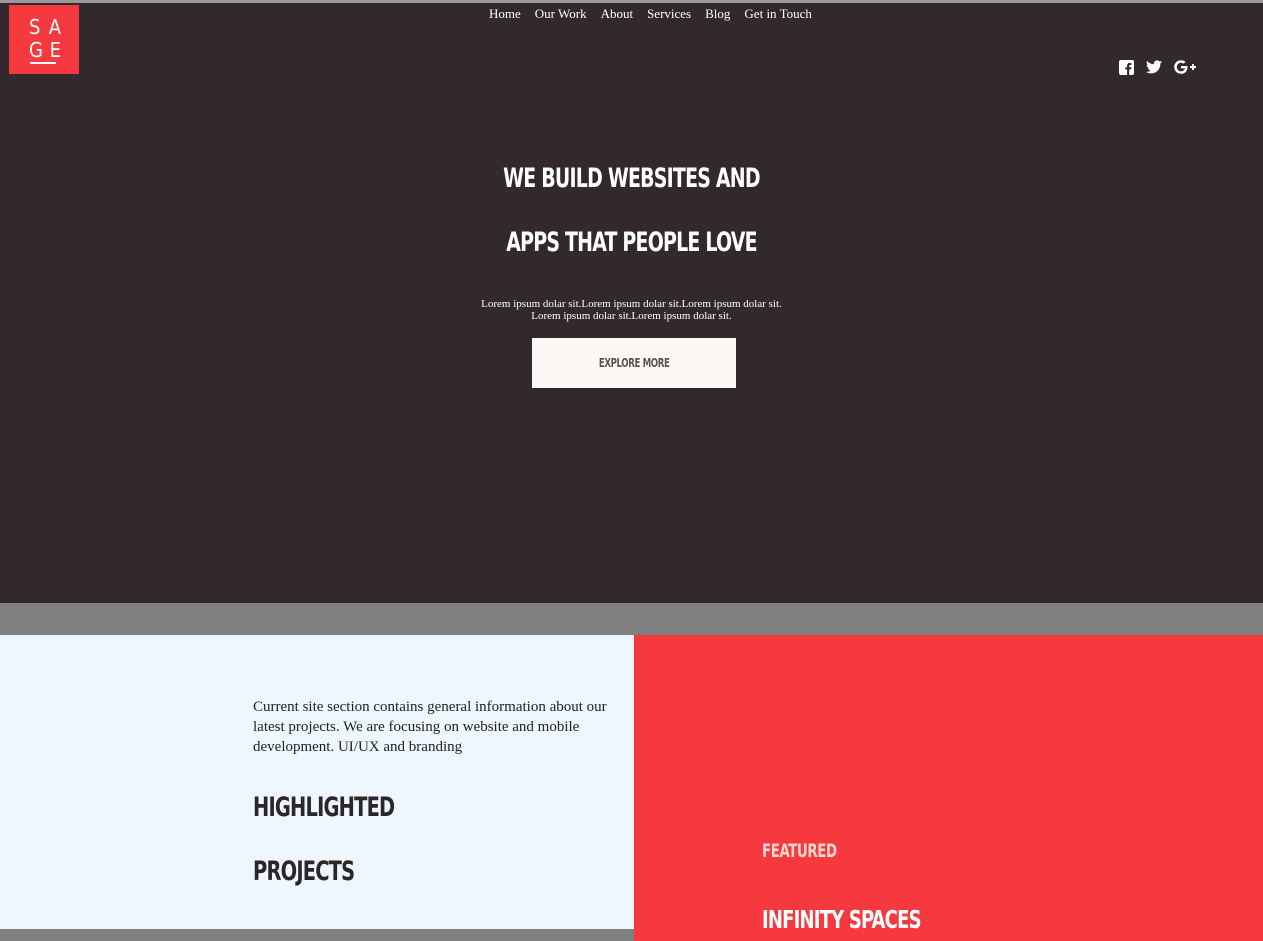 Image resolution: width=1263 pixels, height=941 pixels. What do you see at coordinates (561, 14) in the screenshot?
I see `nav-our-work: Our Work` at bounding box center [561, 14].